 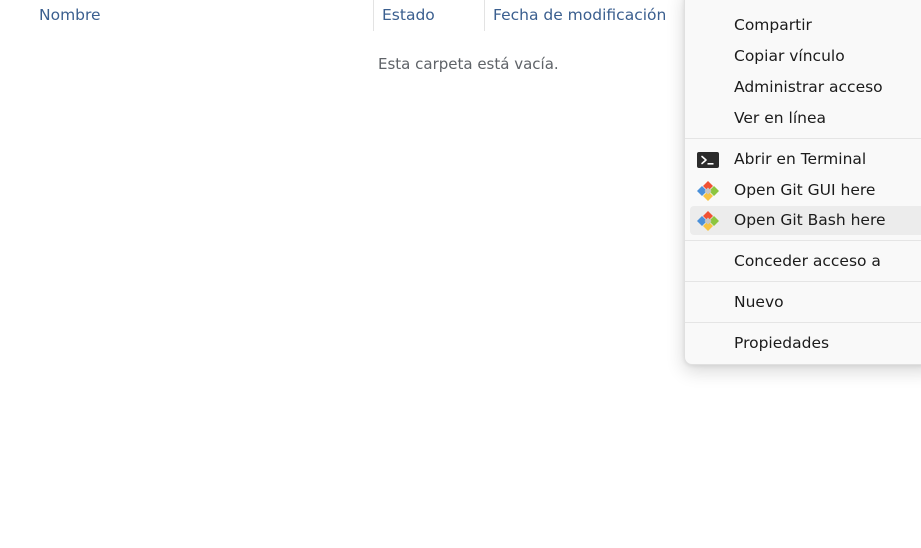 I want to click on column-header-status: Estado, so click(x=408, y=15).